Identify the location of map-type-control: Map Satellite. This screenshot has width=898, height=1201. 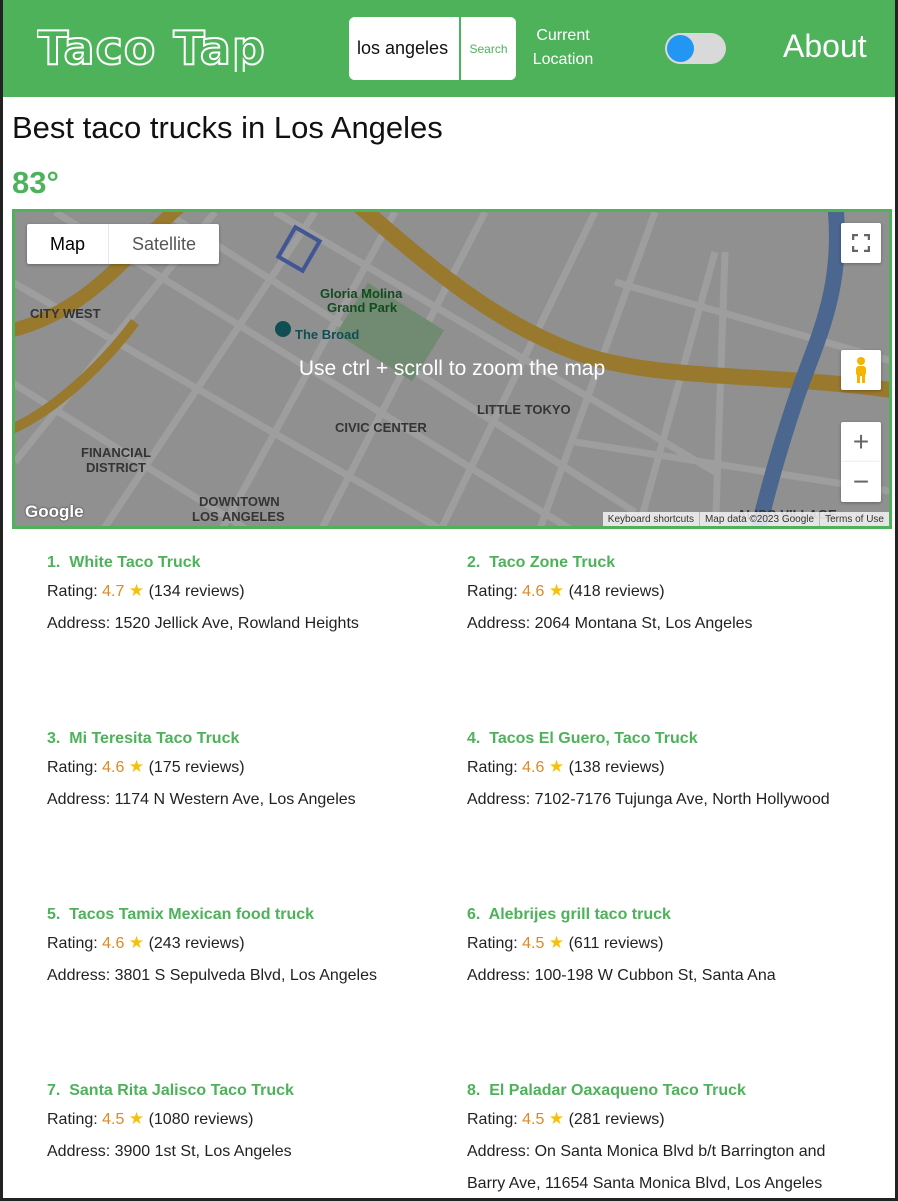
(123, 244).